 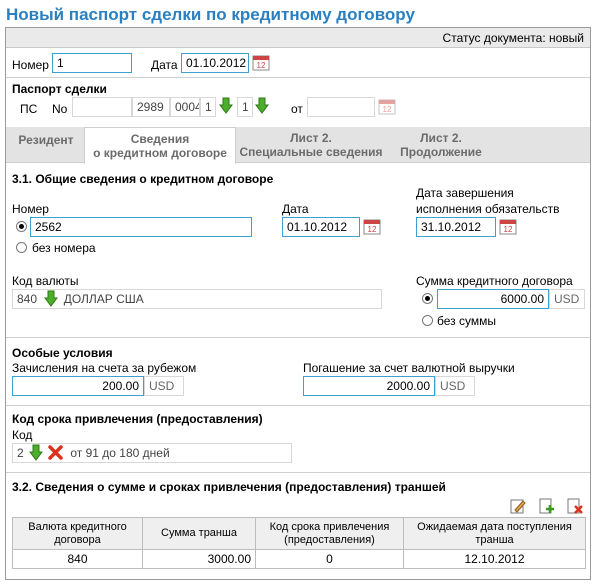 I want to click on radio-no-number, so click(x=21, y=247).